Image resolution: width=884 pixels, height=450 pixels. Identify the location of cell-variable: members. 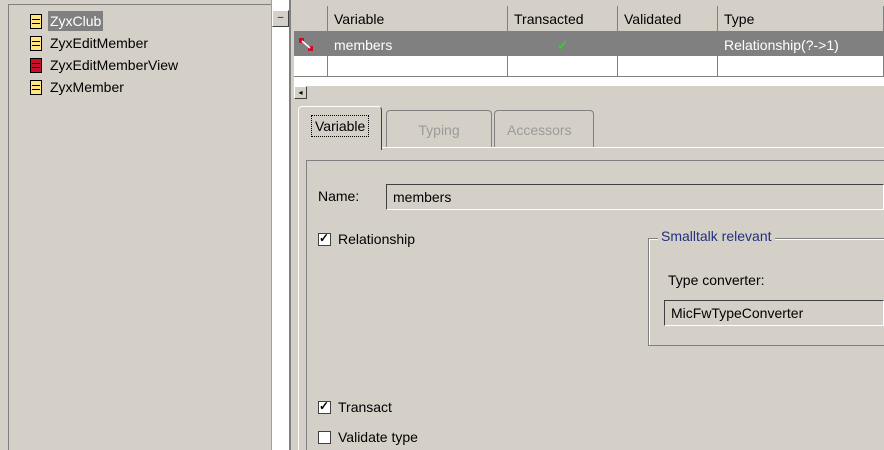
(418, 45).